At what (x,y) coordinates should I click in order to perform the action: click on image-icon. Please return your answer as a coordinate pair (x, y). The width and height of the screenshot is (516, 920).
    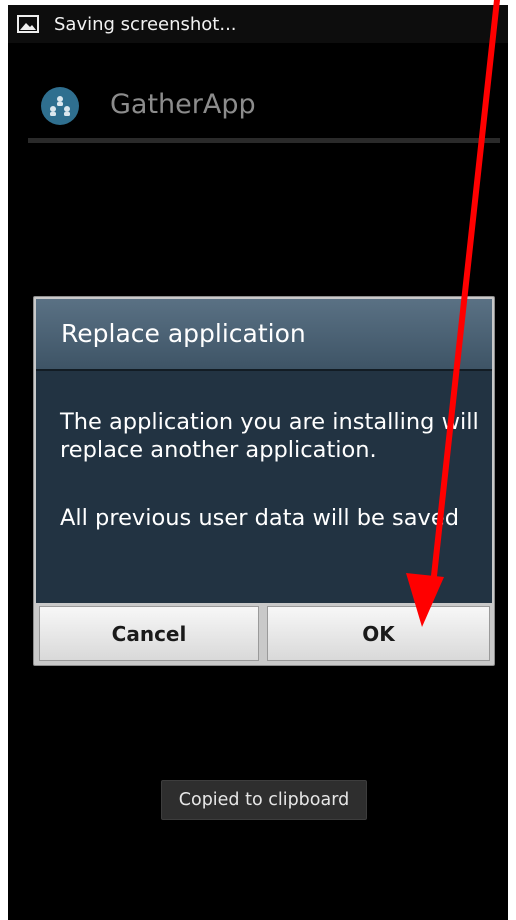
    Looking at the image, I should click on (28, 24).